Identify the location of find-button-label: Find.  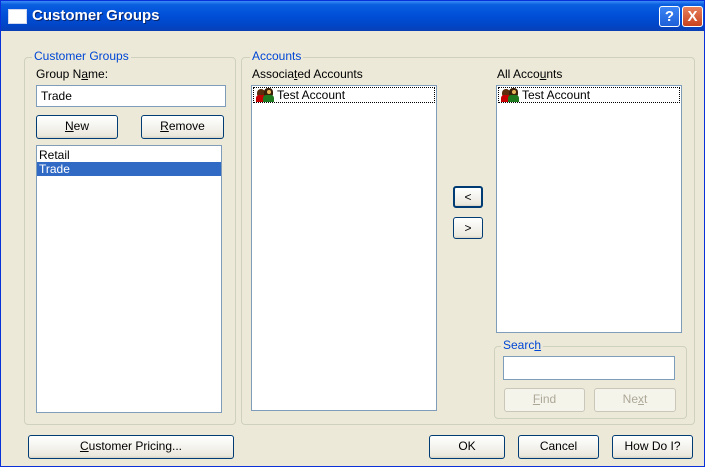
(544, 399).